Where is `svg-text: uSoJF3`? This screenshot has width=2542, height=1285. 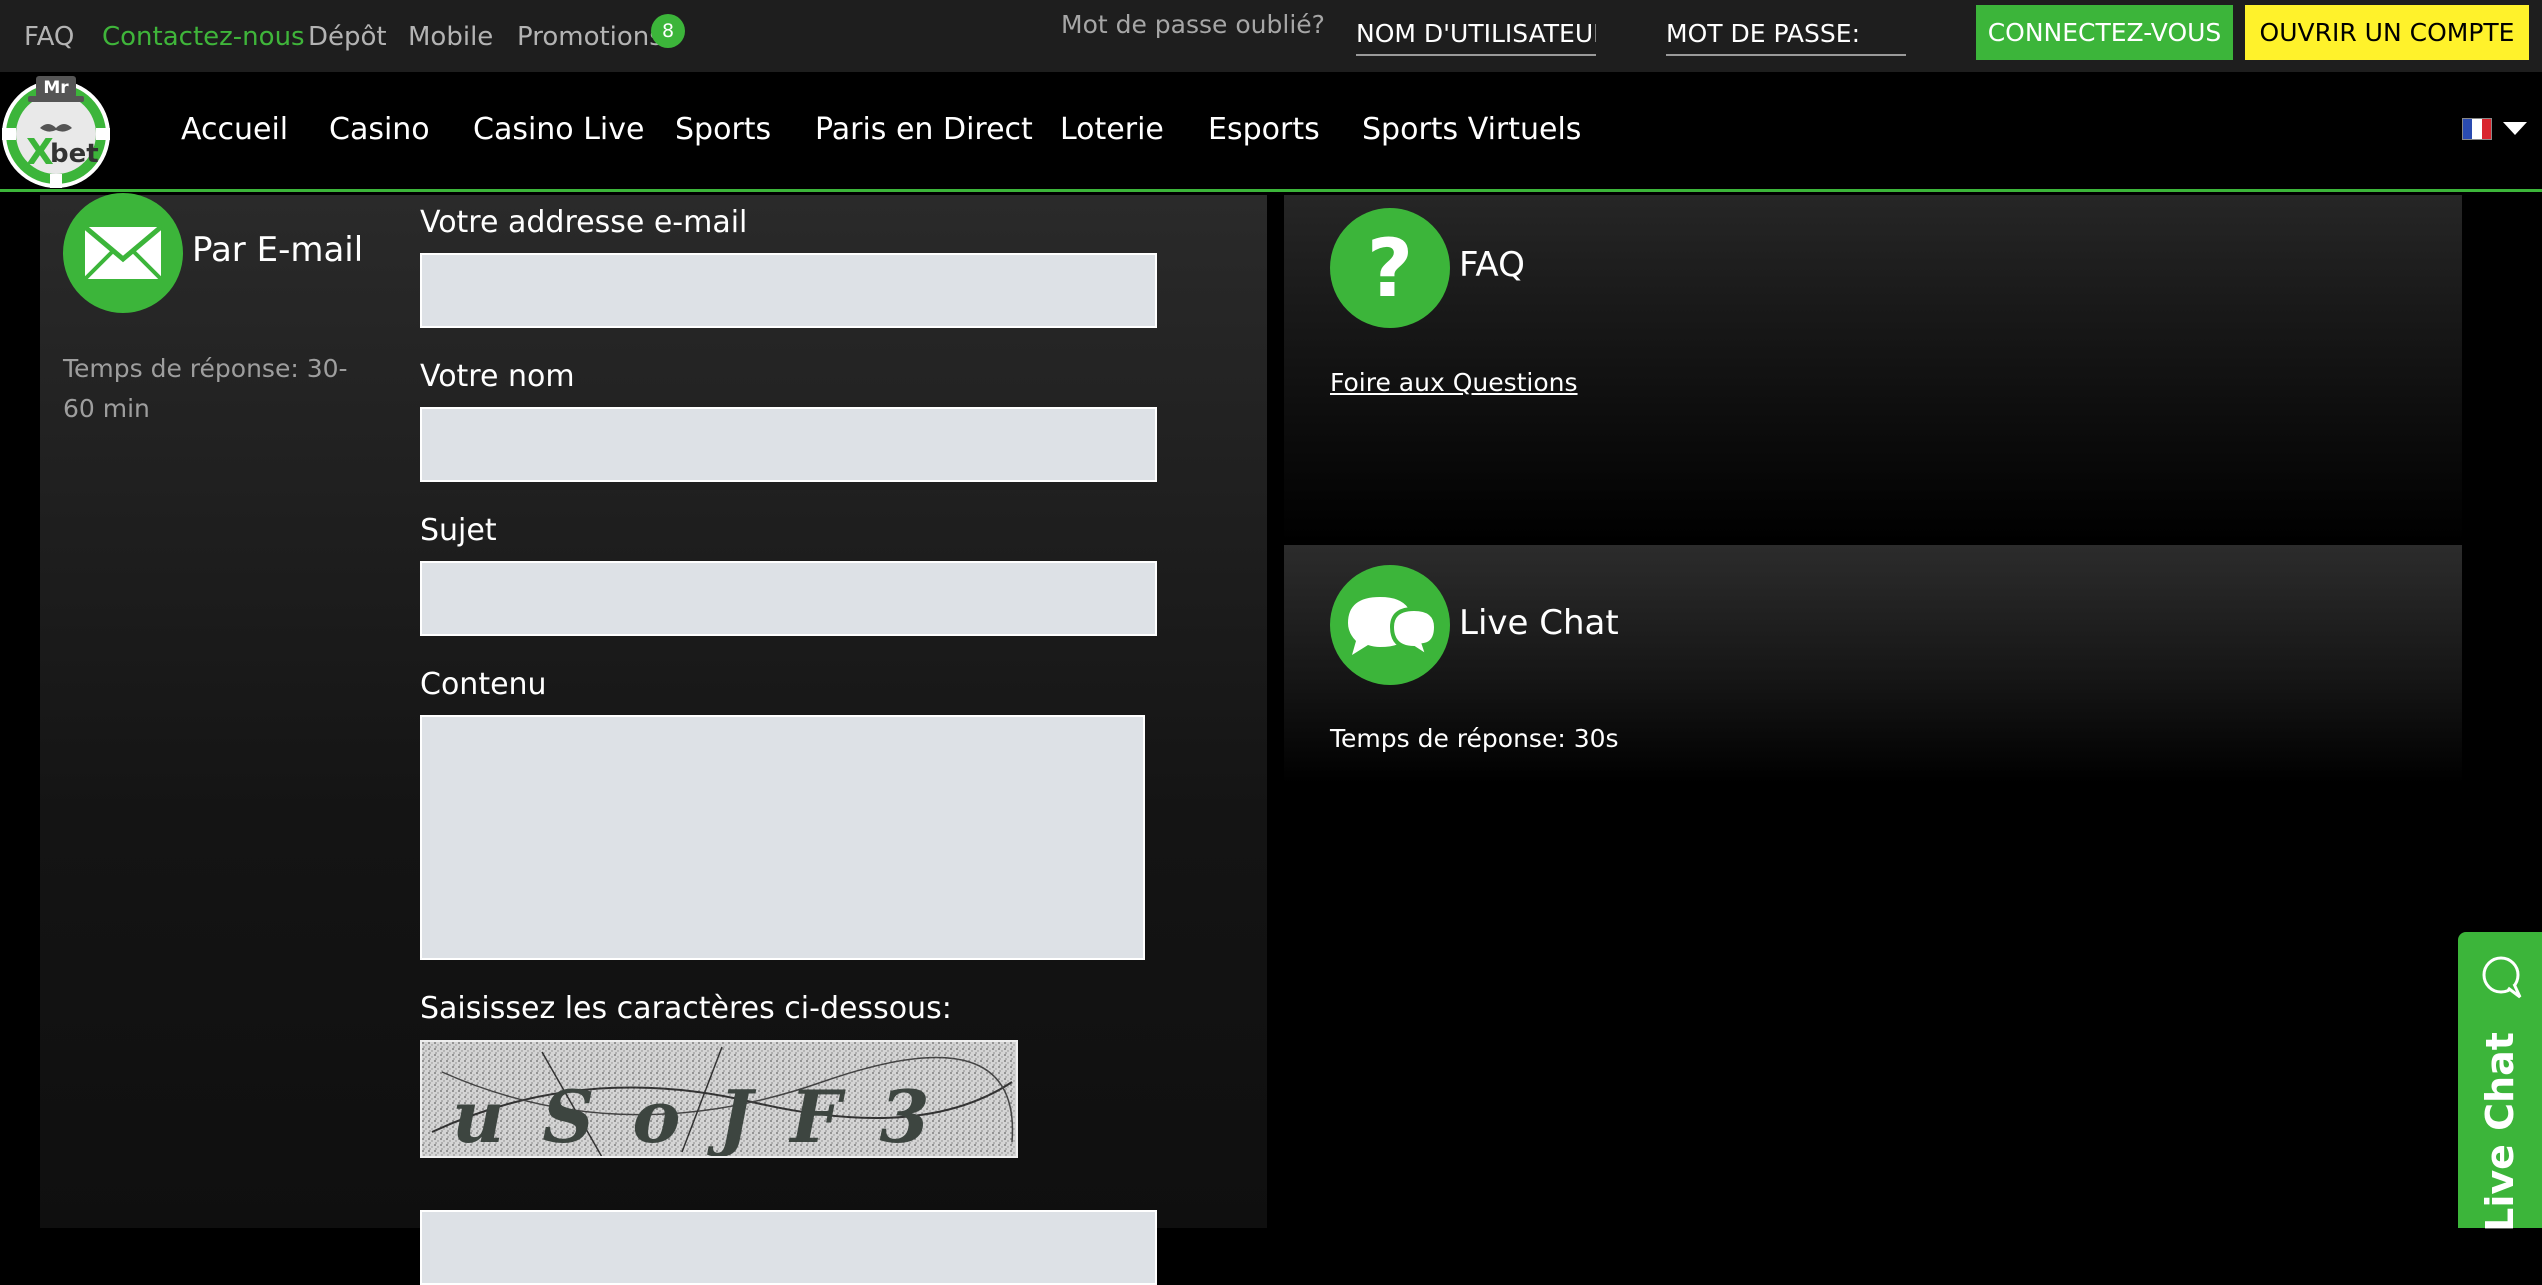
svg-text: uSoJF3 is located at coordinates (710, 1116).